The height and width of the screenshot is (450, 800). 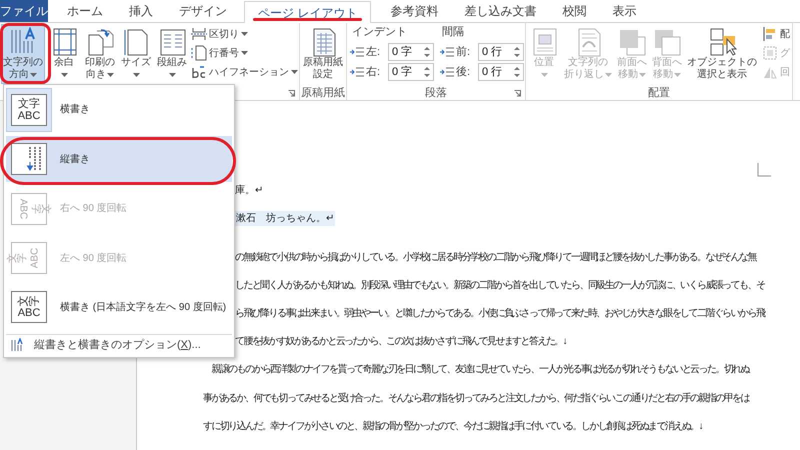 What do you see at coordinates (453, 32) in the screenshot?
I see `section-label: 間隔` at bounding box center [453, 32].